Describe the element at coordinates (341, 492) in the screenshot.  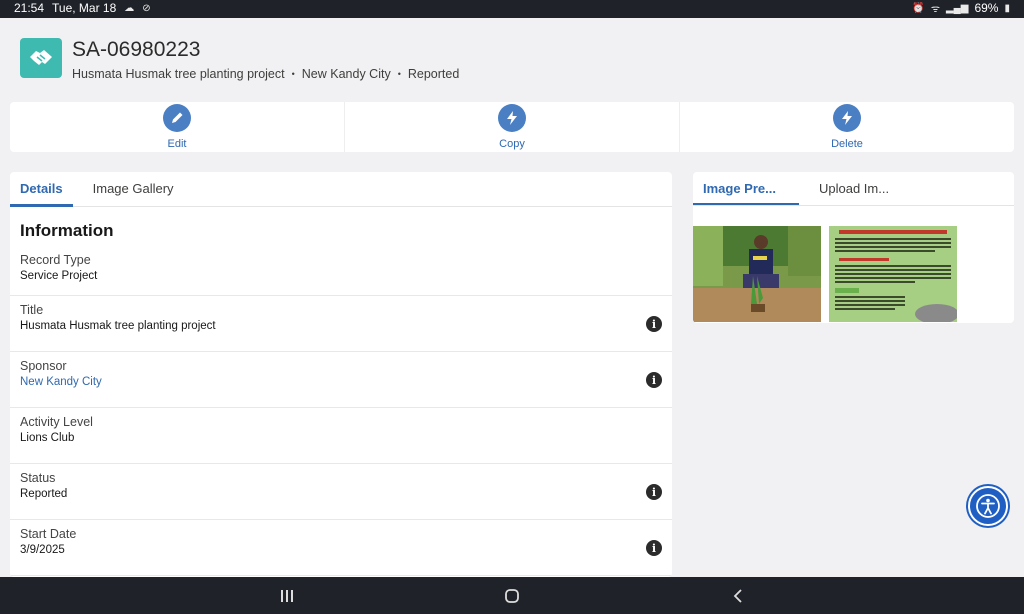
I see `field-status: Status Reported i` at that location.